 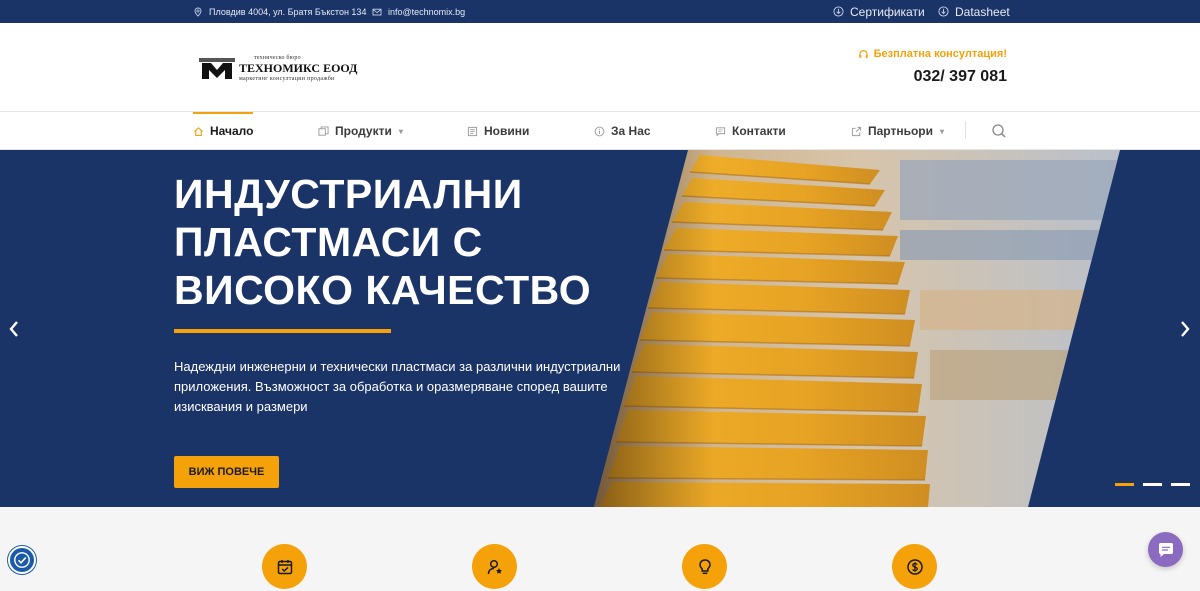 What do you see at coordinates (232, 131) in the screenshot?
I see `nav-label: Начало` at bounding box center [232, 131].